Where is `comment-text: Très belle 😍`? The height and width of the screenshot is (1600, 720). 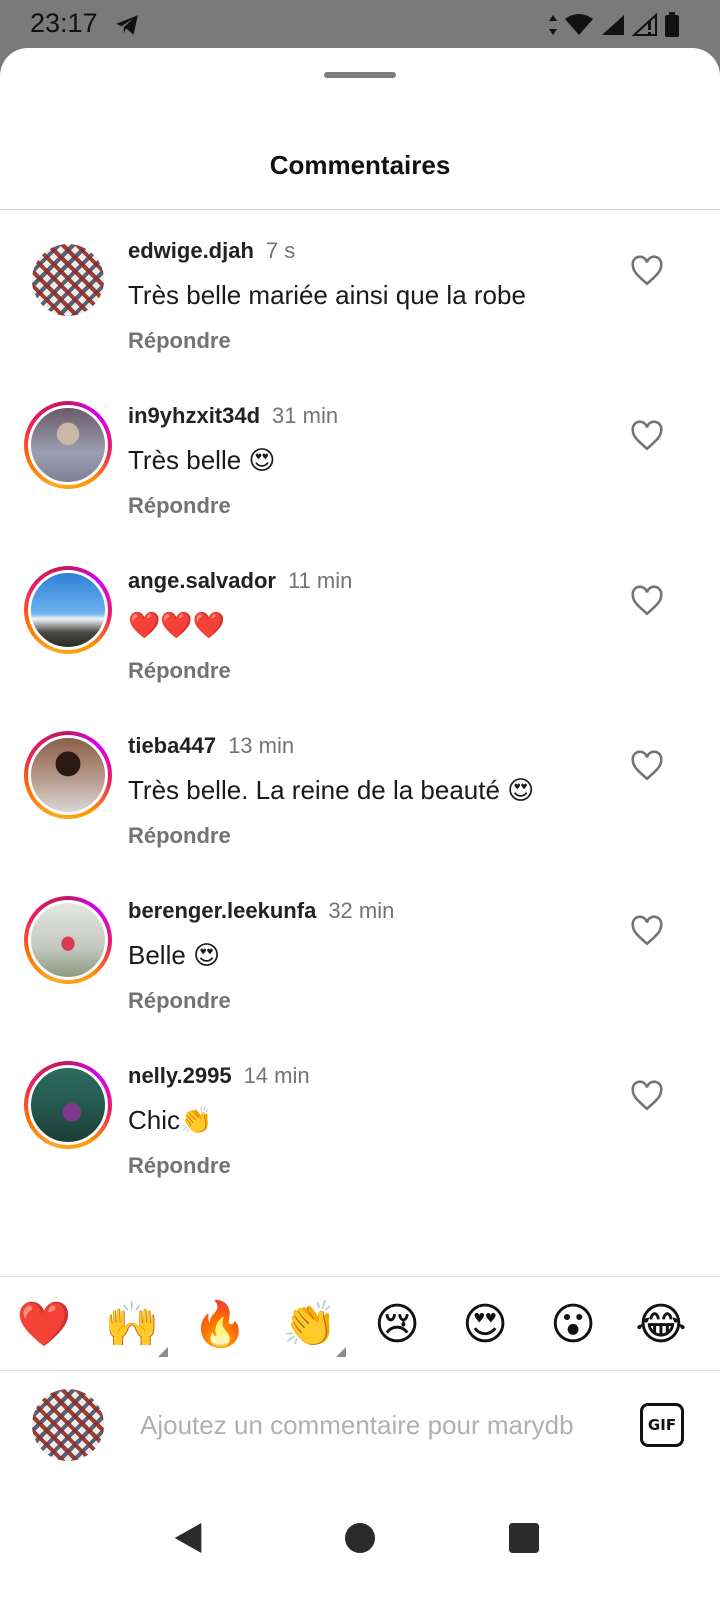
comment-text: Très belle 😍 is located at coordinates (202, 460).